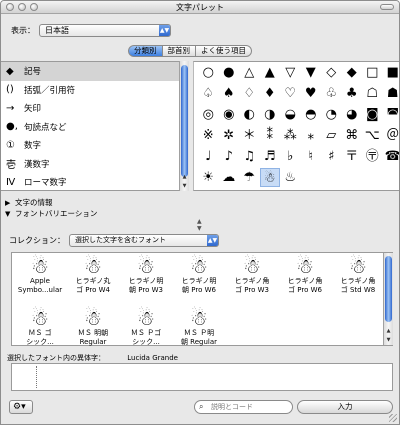 The height and width of the screenshot is (425, 400). Describe the element at coordinates (229, 72) in the screenshot. I see `glyph-cell: ●` at that location.